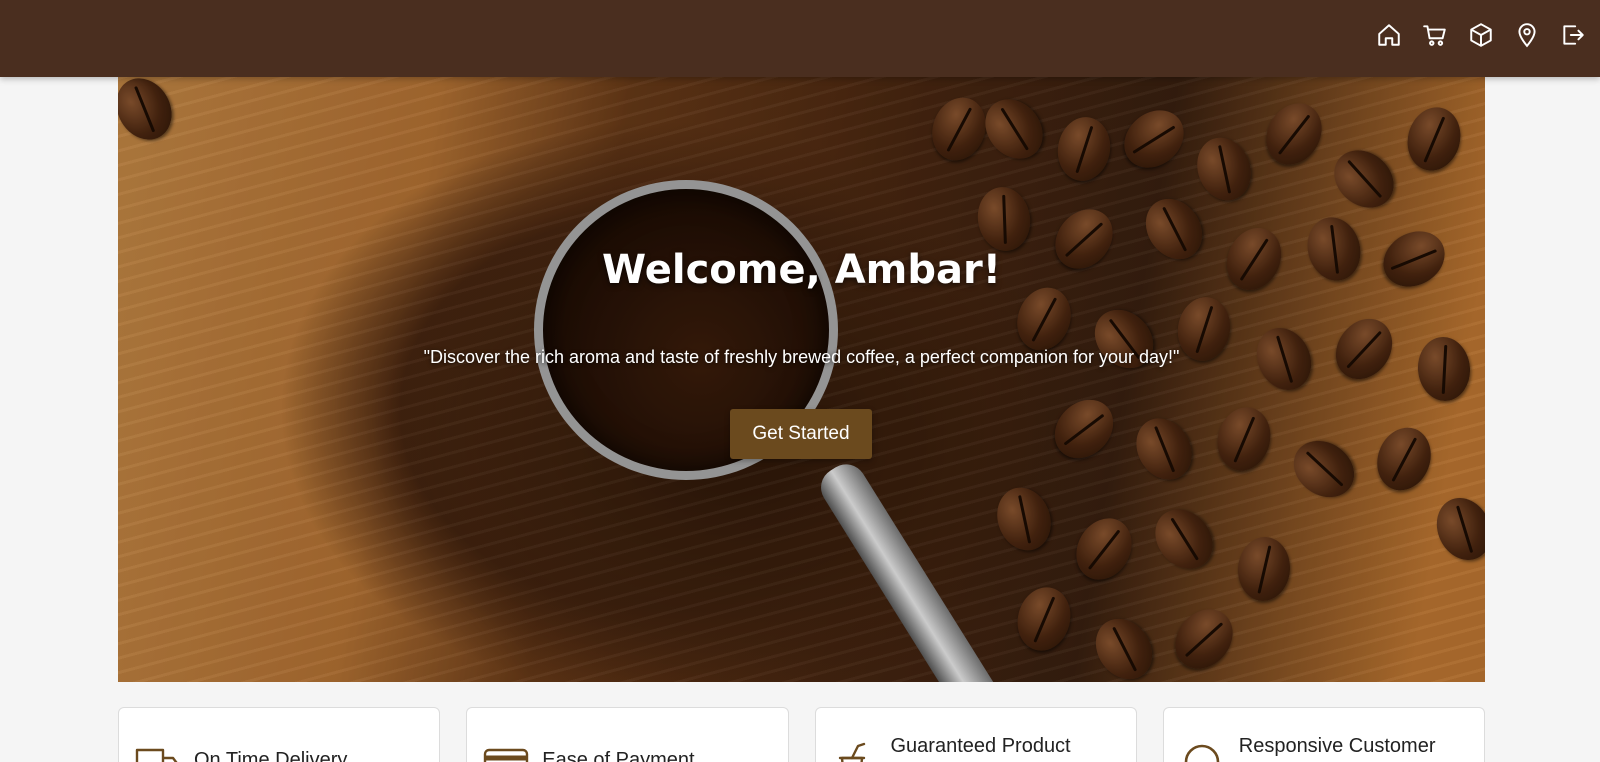 This screenshot has height=762, width=1600. What do you see at coordinates (975, 734) in the screenshot?
I see `feature-card-quality: Guaranteed Product Quality` at bounding box center [975, 734].